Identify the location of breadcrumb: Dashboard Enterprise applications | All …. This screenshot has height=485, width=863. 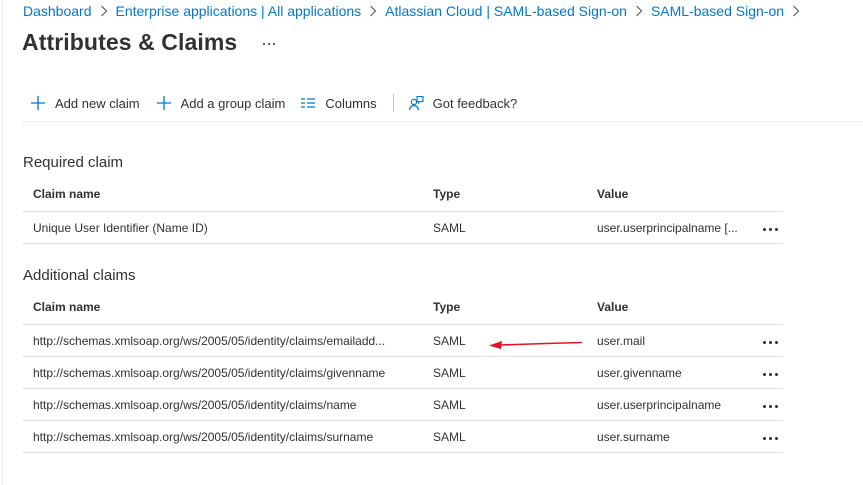
(415, 11).